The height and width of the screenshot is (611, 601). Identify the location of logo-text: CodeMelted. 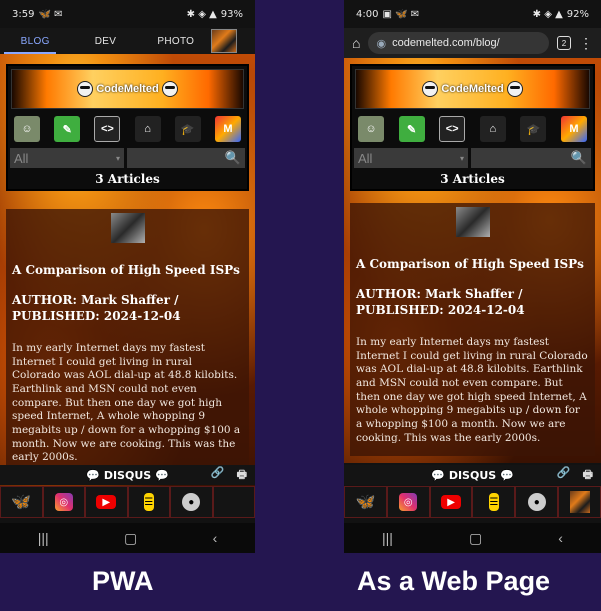
(472, 89).